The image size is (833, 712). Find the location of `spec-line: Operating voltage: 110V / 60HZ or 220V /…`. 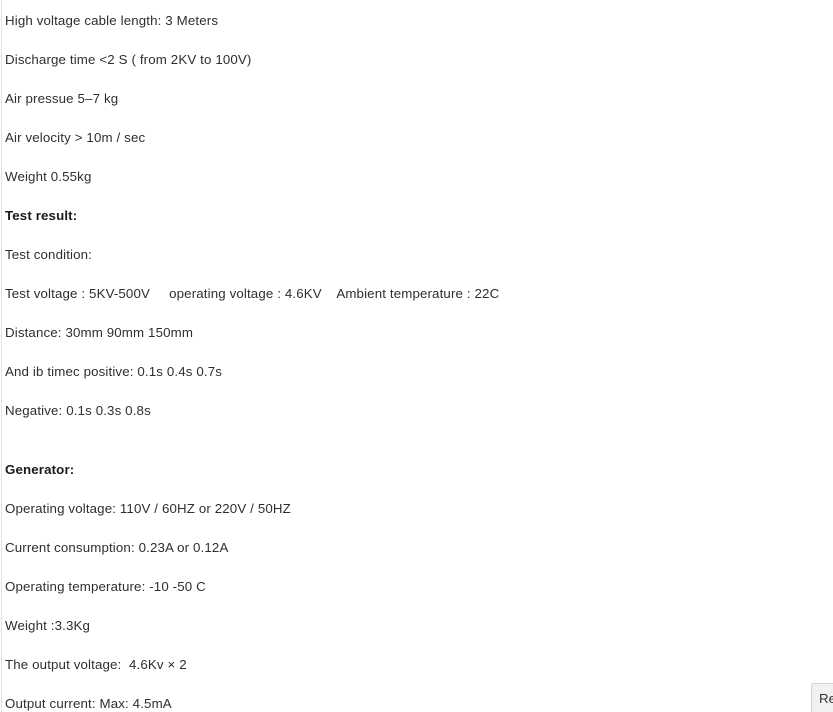

spec-line: Operating voltage: 110V / 60HZ or 220V /… is located at coordinates (148, 508).